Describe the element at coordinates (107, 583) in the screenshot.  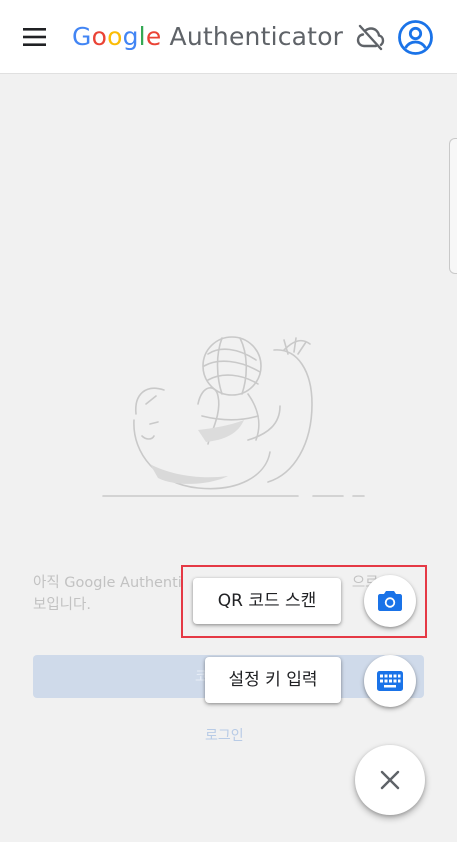
I see `empty-state-line1: 아직 Google Authenti` at that location.